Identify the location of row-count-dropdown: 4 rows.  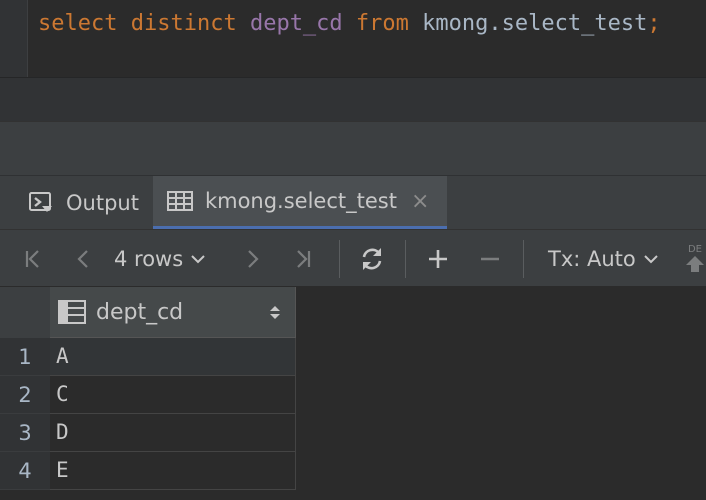
(170, 258).